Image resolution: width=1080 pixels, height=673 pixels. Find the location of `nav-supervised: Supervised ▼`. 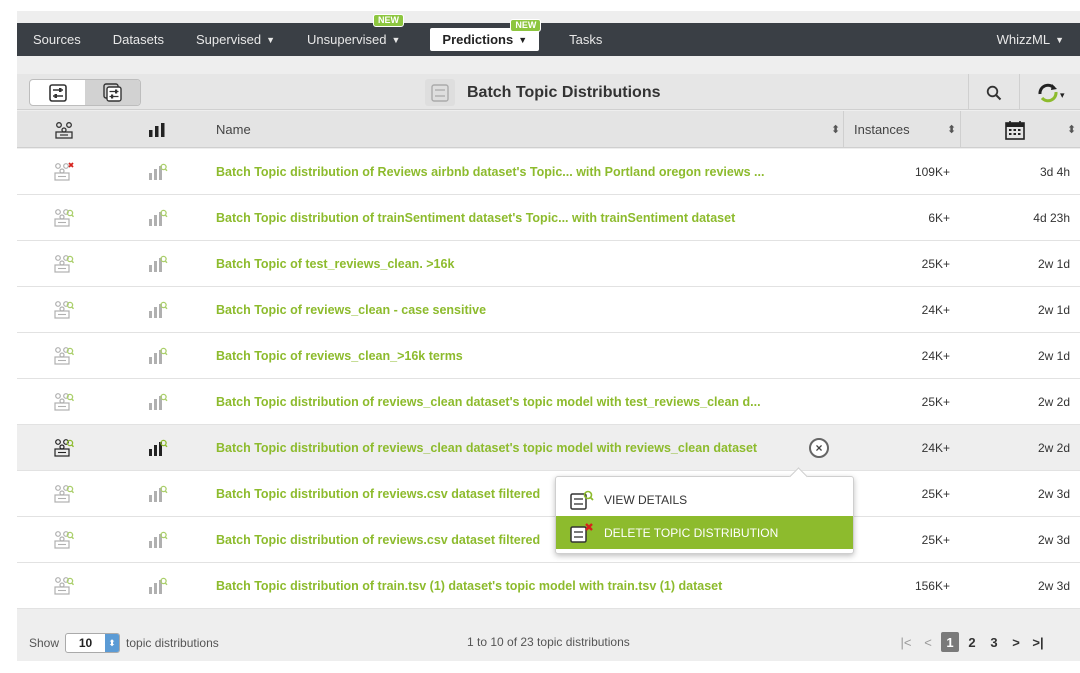

nav-supervised: Supervised ▼ is located at coordinates (235, 39).